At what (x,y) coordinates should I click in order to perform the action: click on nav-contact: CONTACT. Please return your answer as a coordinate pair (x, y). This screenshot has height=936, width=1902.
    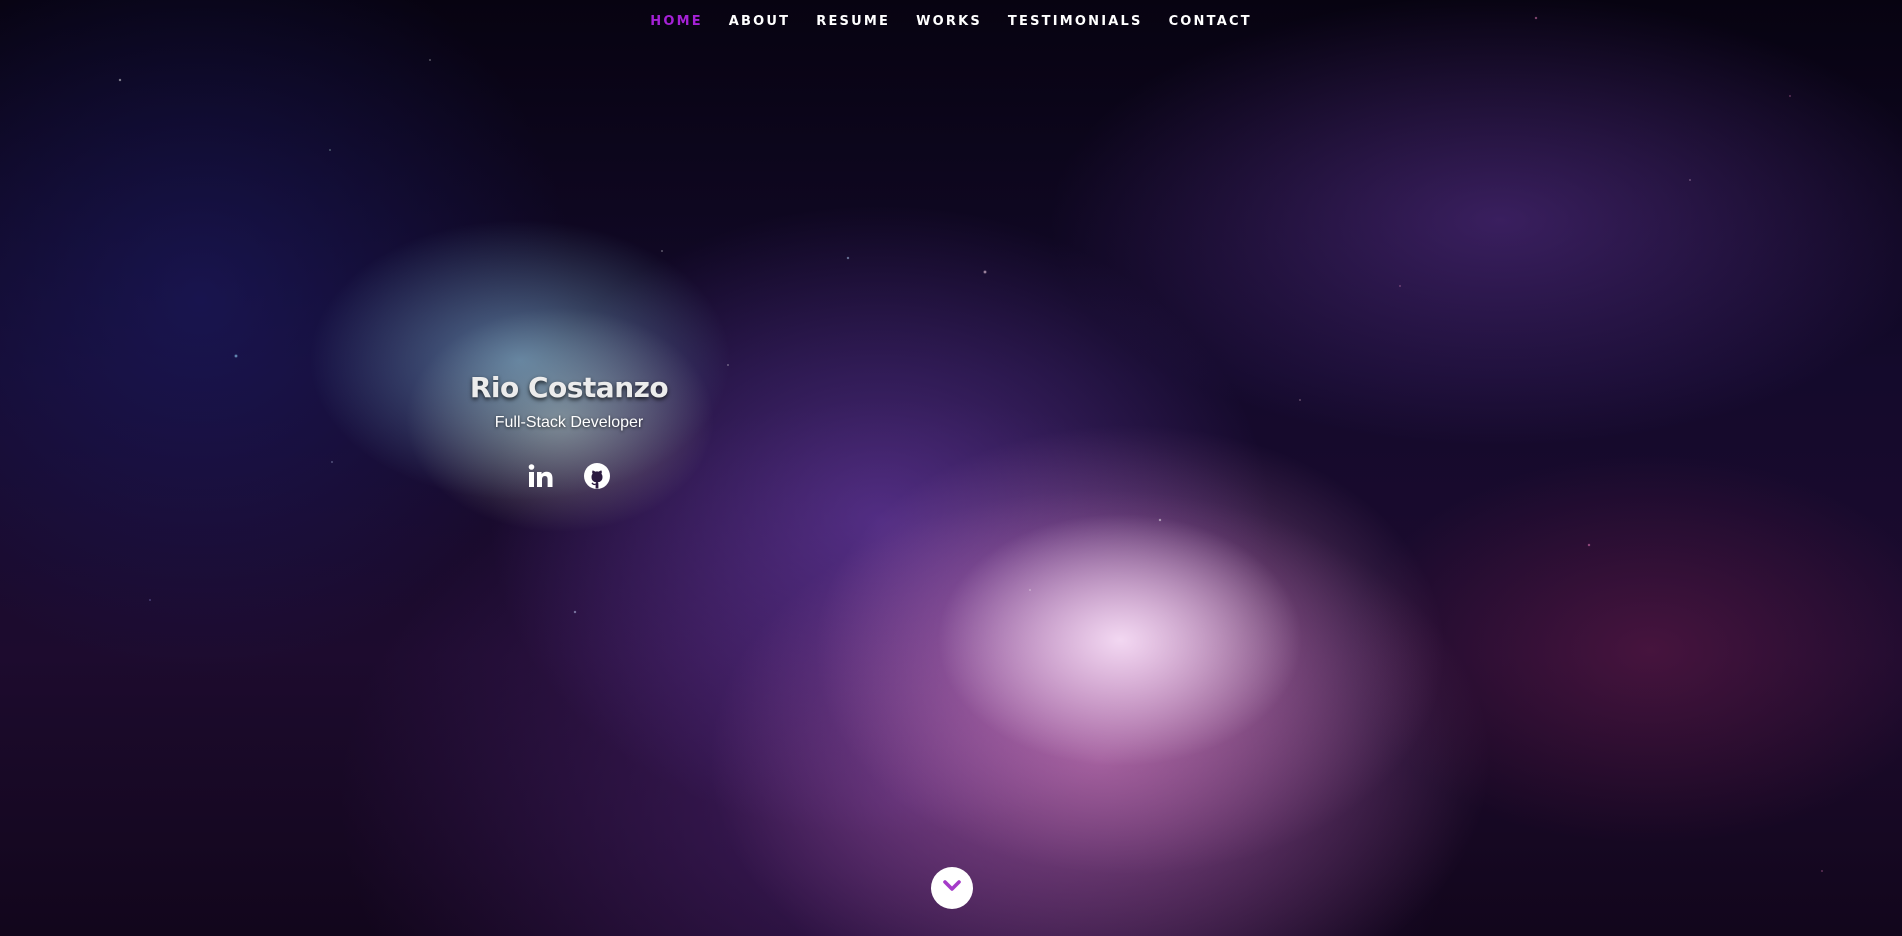
    Looking at the image, I should click on (1210, 22).